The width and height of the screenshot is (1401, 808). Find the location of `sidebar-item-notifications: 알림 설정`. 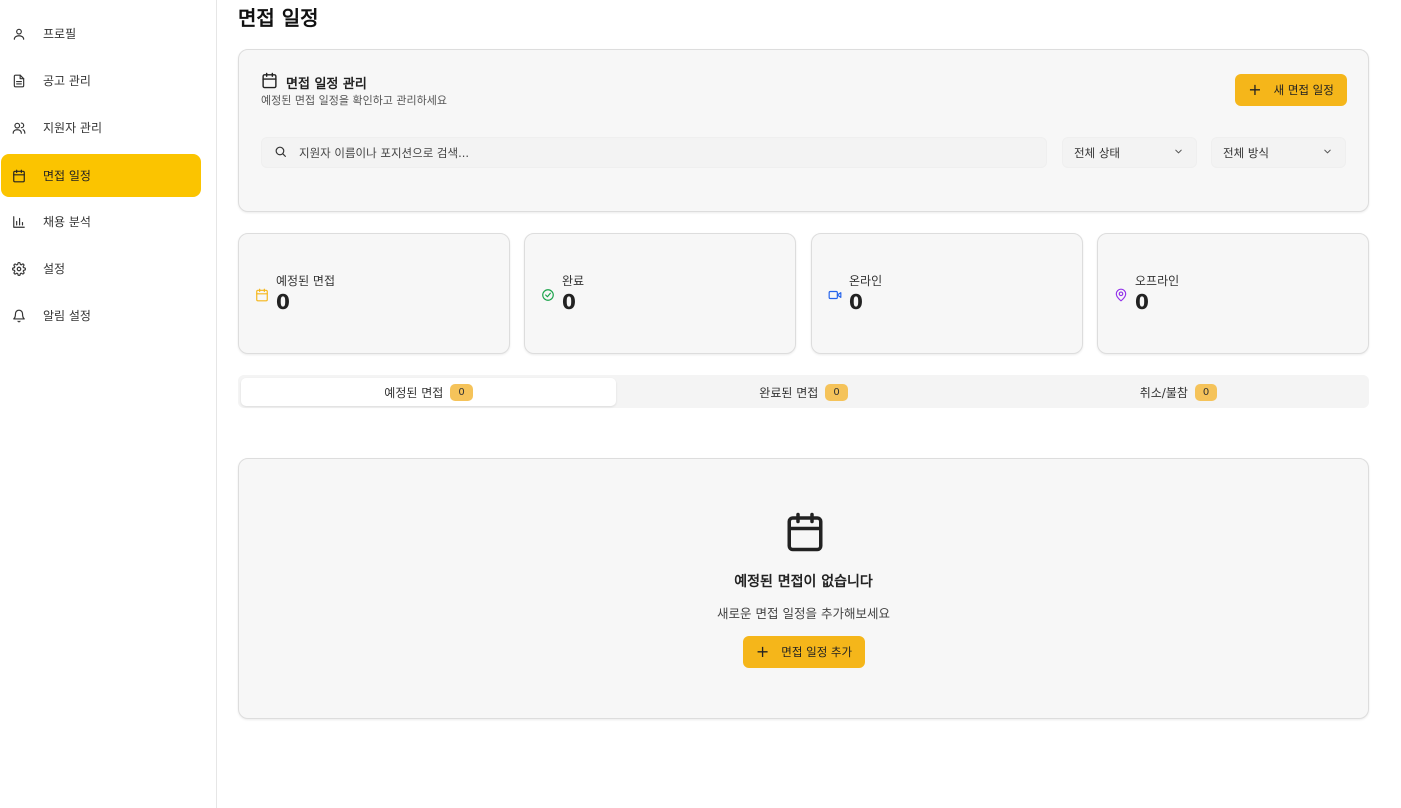

sidebar-item-notifications: 알림 설정 is located at coordinates (101, 315).